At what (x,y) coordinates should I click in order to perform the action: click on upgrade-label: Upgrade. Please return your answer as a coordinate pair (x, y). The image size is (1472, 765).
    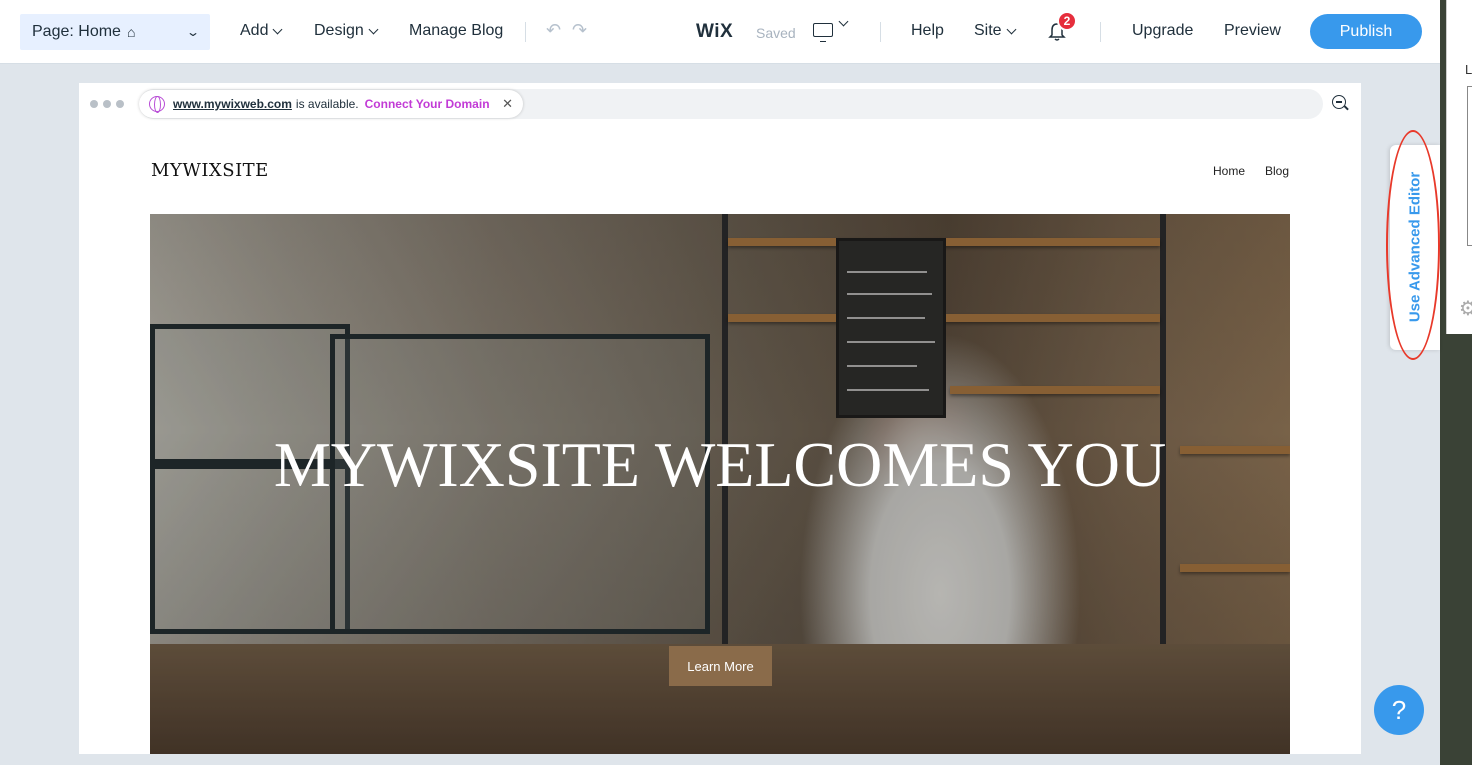
    Looking at the image, I should click on (1163, 30).